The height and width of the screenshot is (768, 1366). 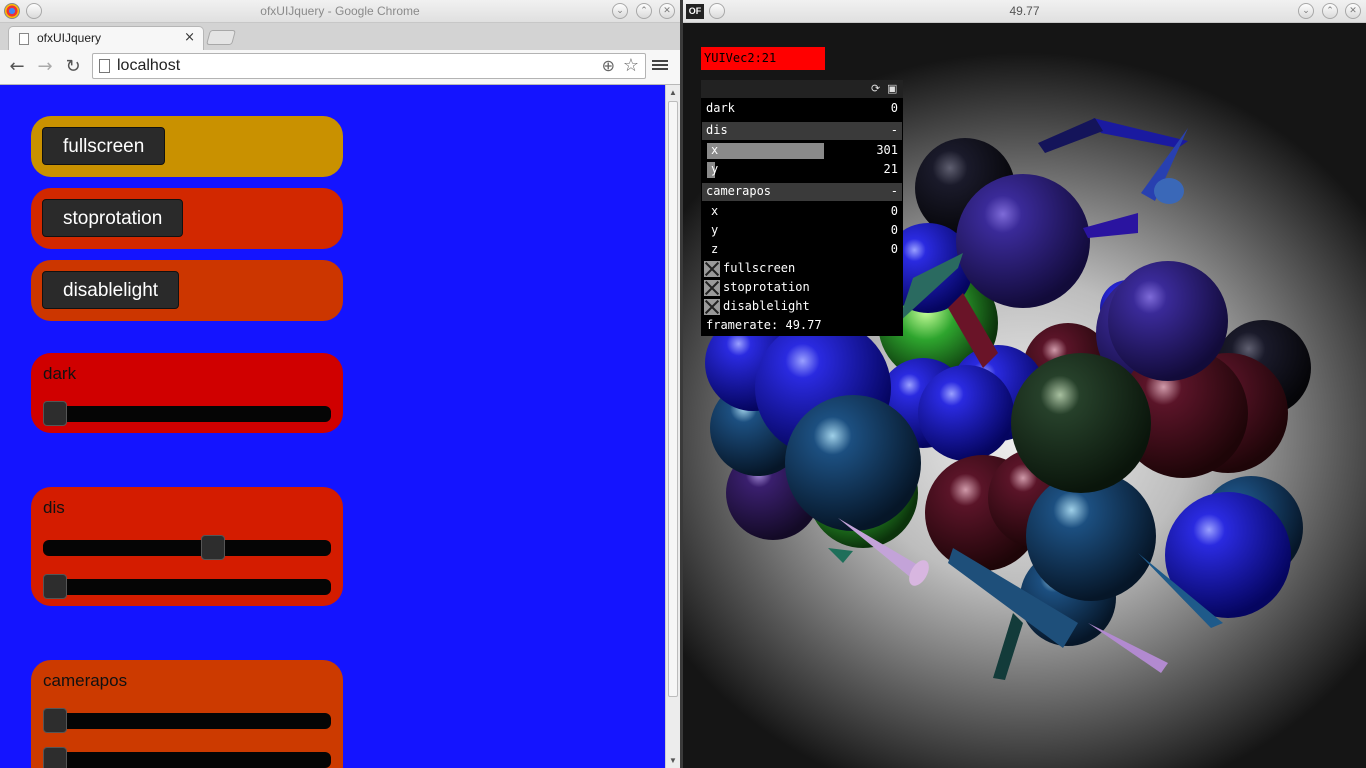 I want to click on scrollbar-thumb, so click(x=673, y=399).